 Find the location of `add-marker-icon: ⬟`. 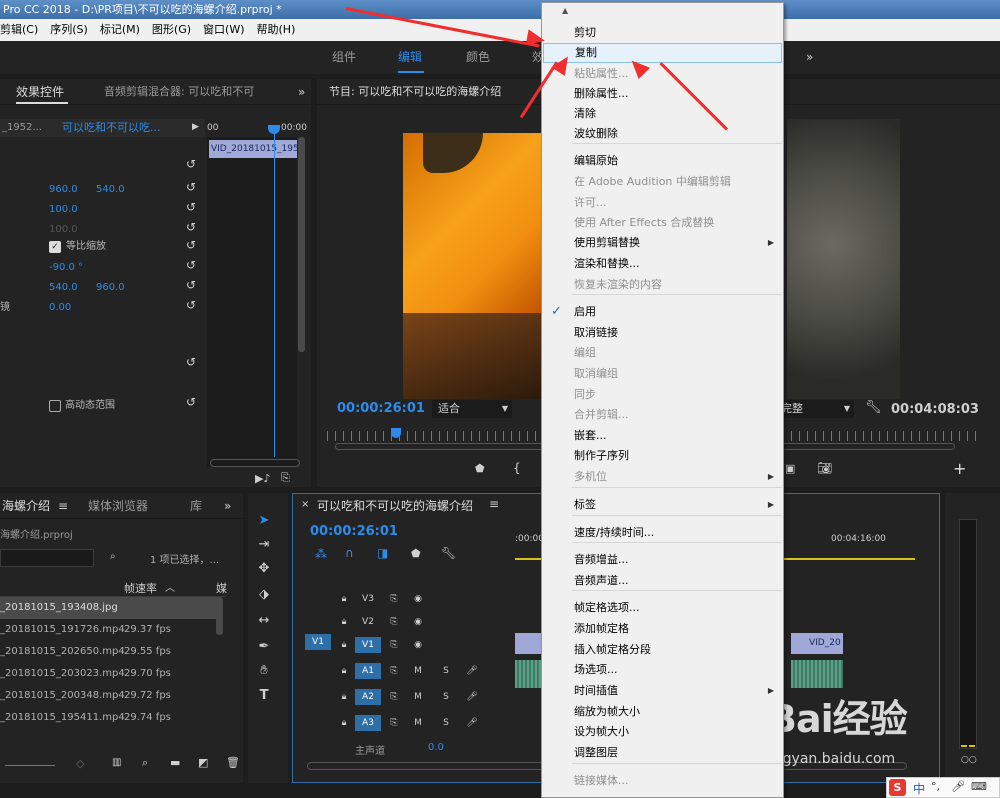

add-marker-icon: ⬟ is located at coordinates (416, 553).